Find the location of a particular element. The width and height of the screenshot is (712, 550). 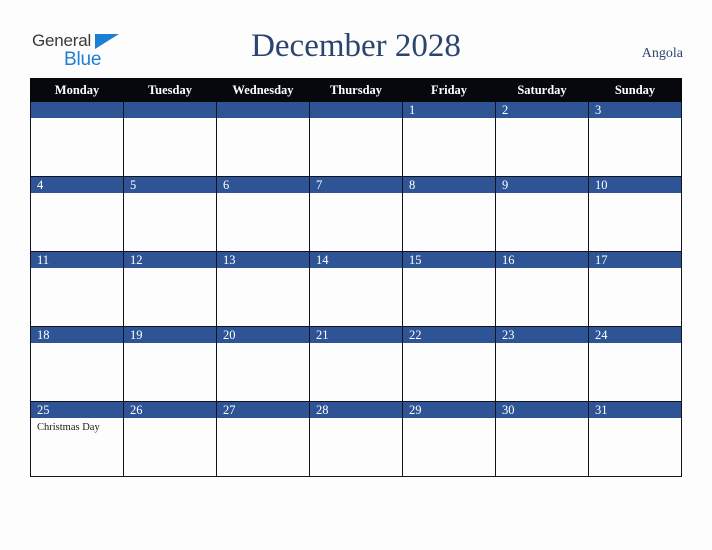

page-title: December 2028 is located at coordinates (356, 46).